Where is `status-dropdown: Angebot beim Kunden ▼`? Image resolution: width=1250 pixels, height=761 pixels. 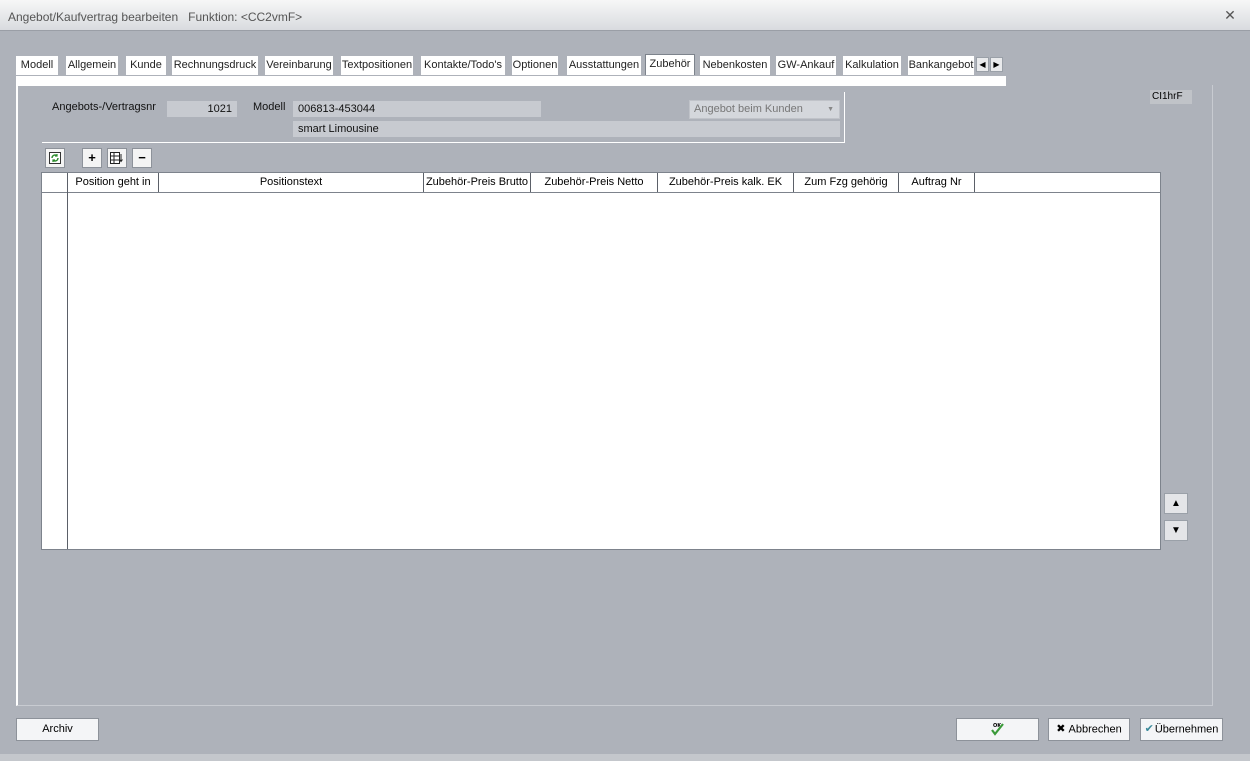
status-dropdown: Angebot beim Kunden ▼ is located at coordinates (764, 109).